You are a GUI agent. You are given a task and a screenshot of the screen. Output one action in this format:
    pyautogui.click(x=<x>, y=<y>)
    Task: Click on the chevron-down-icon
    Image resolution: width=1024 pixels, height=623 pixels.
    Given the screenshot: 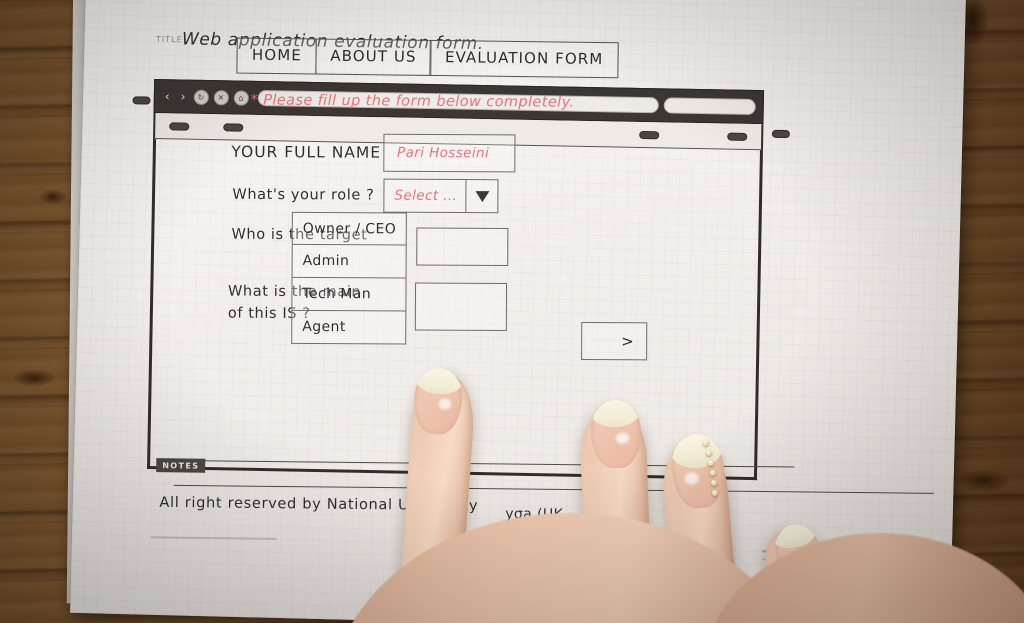 What is the action you would take?
    pyautogui.click(x=482, y=196)
    